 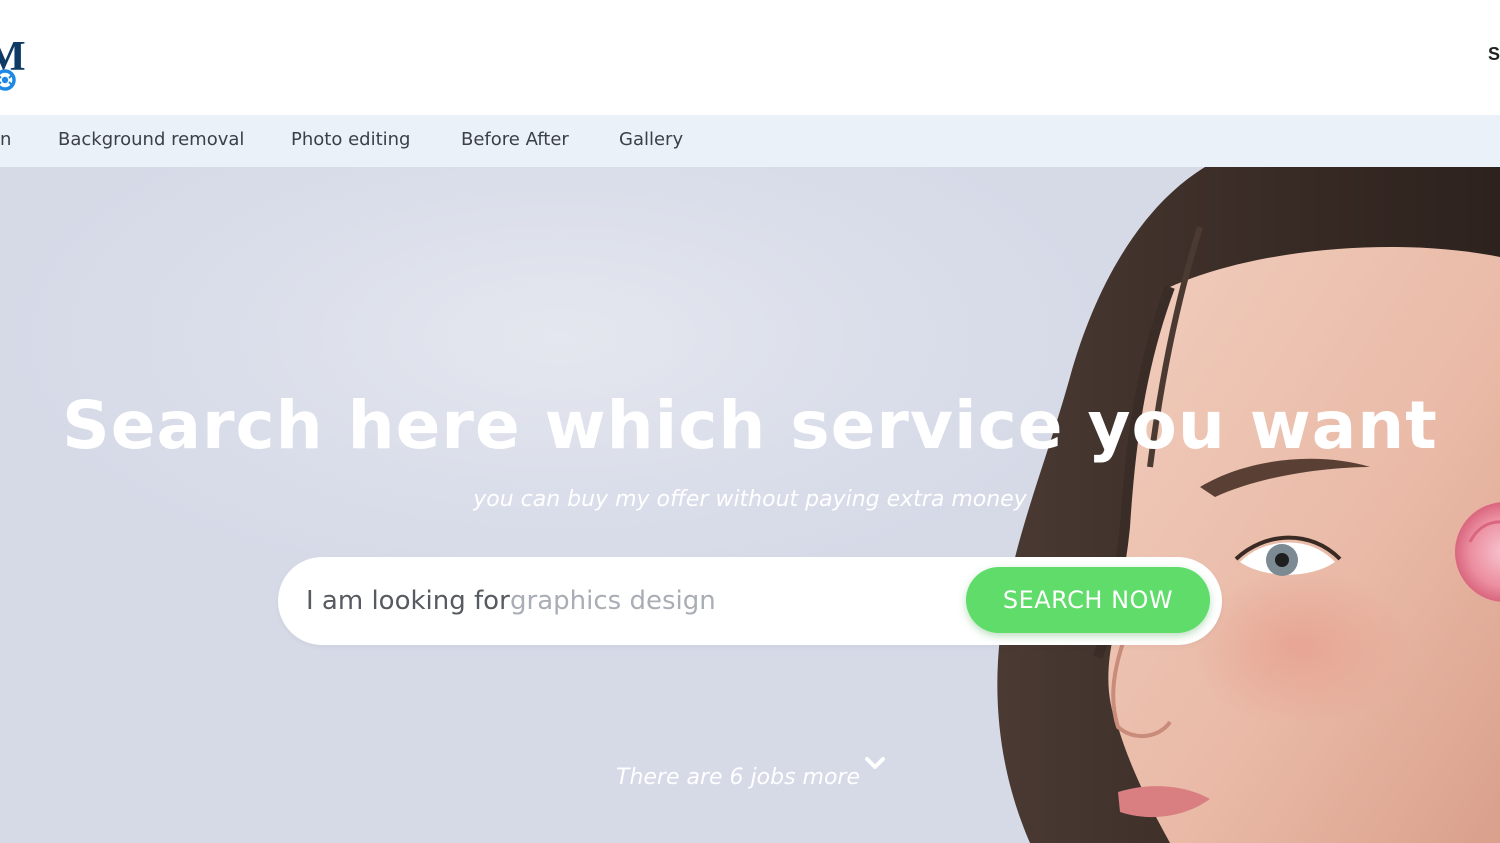 I want to click on header-right-link: S, so click(x=1494, y=54).